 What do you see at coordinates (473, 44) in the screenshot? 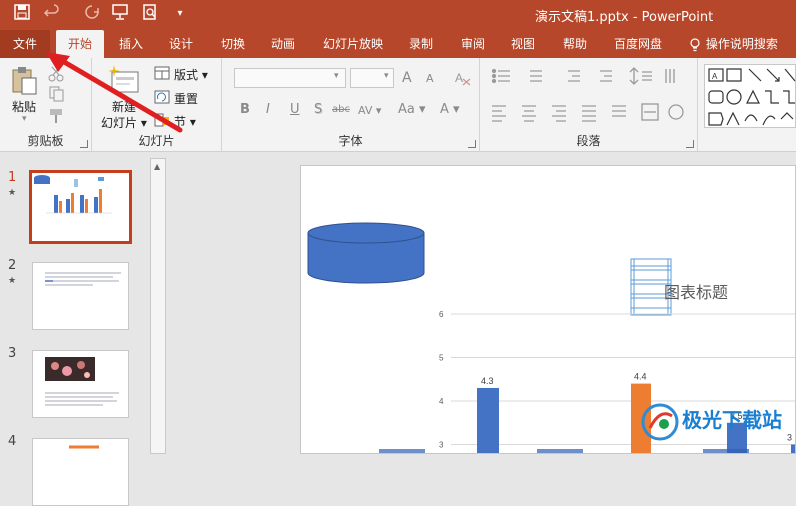
I see `tab-review: 审阅` at bounding box center [473, 44].